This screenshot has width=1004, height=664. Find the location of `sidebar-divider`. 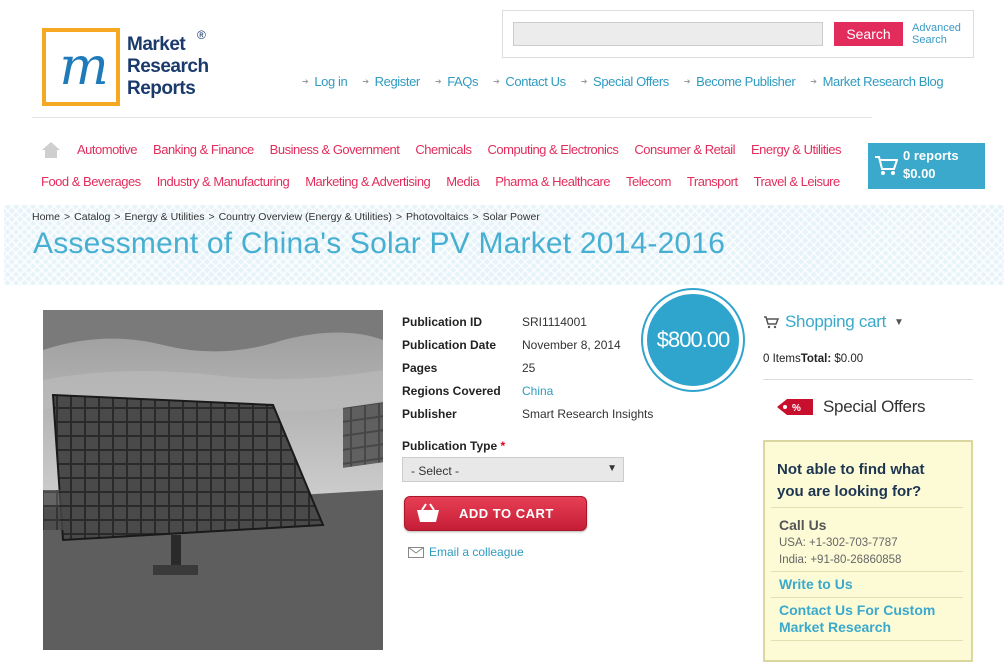

sidebar-divider is located at coordinates (868, 379).